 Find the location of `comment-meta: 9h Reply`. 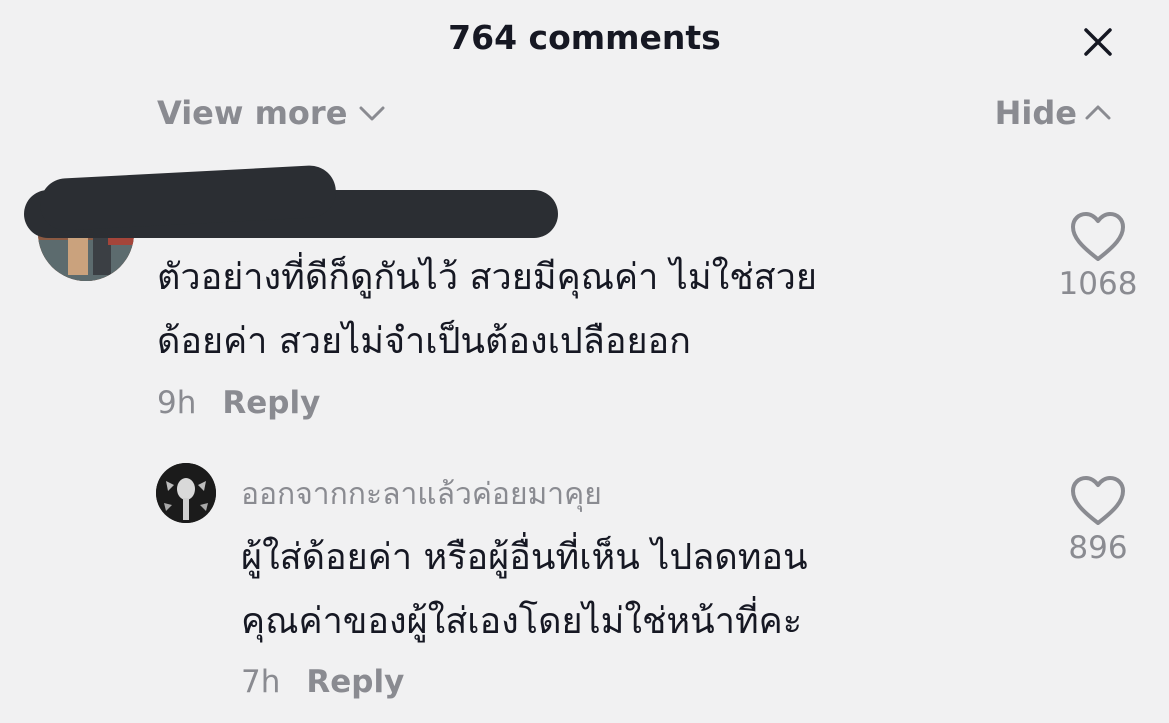

comment-meta: 9h Reply is located at coordinates (238, 403).